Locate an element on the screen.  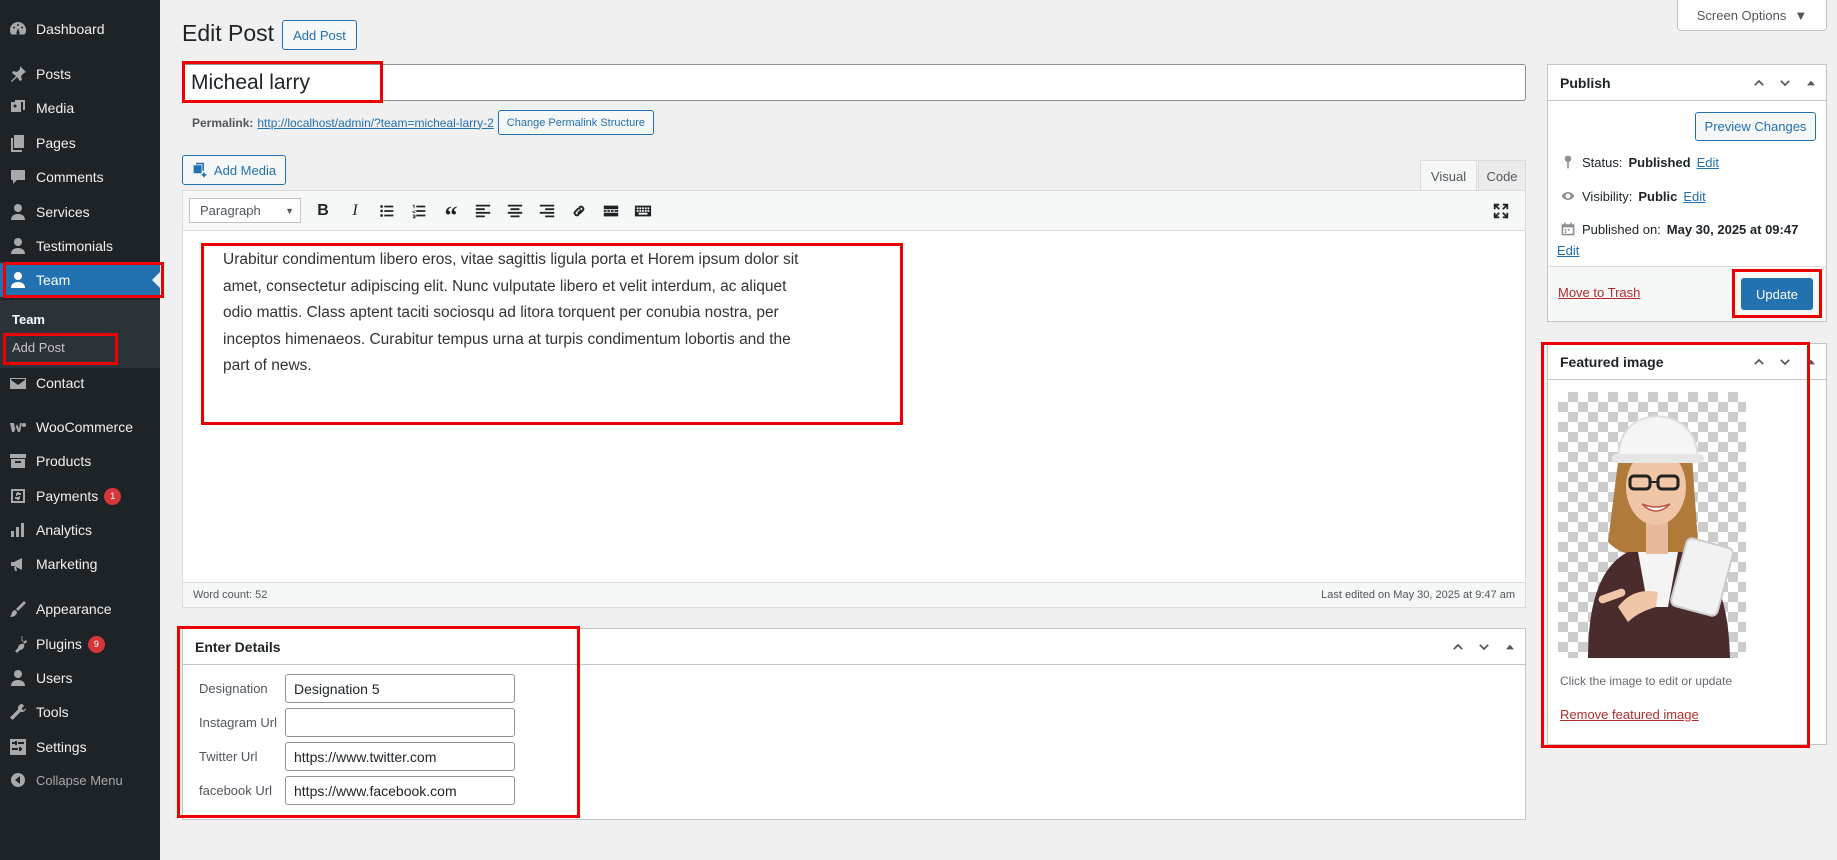
edit-date-link: Edit is located at coordinates (1568, 250).